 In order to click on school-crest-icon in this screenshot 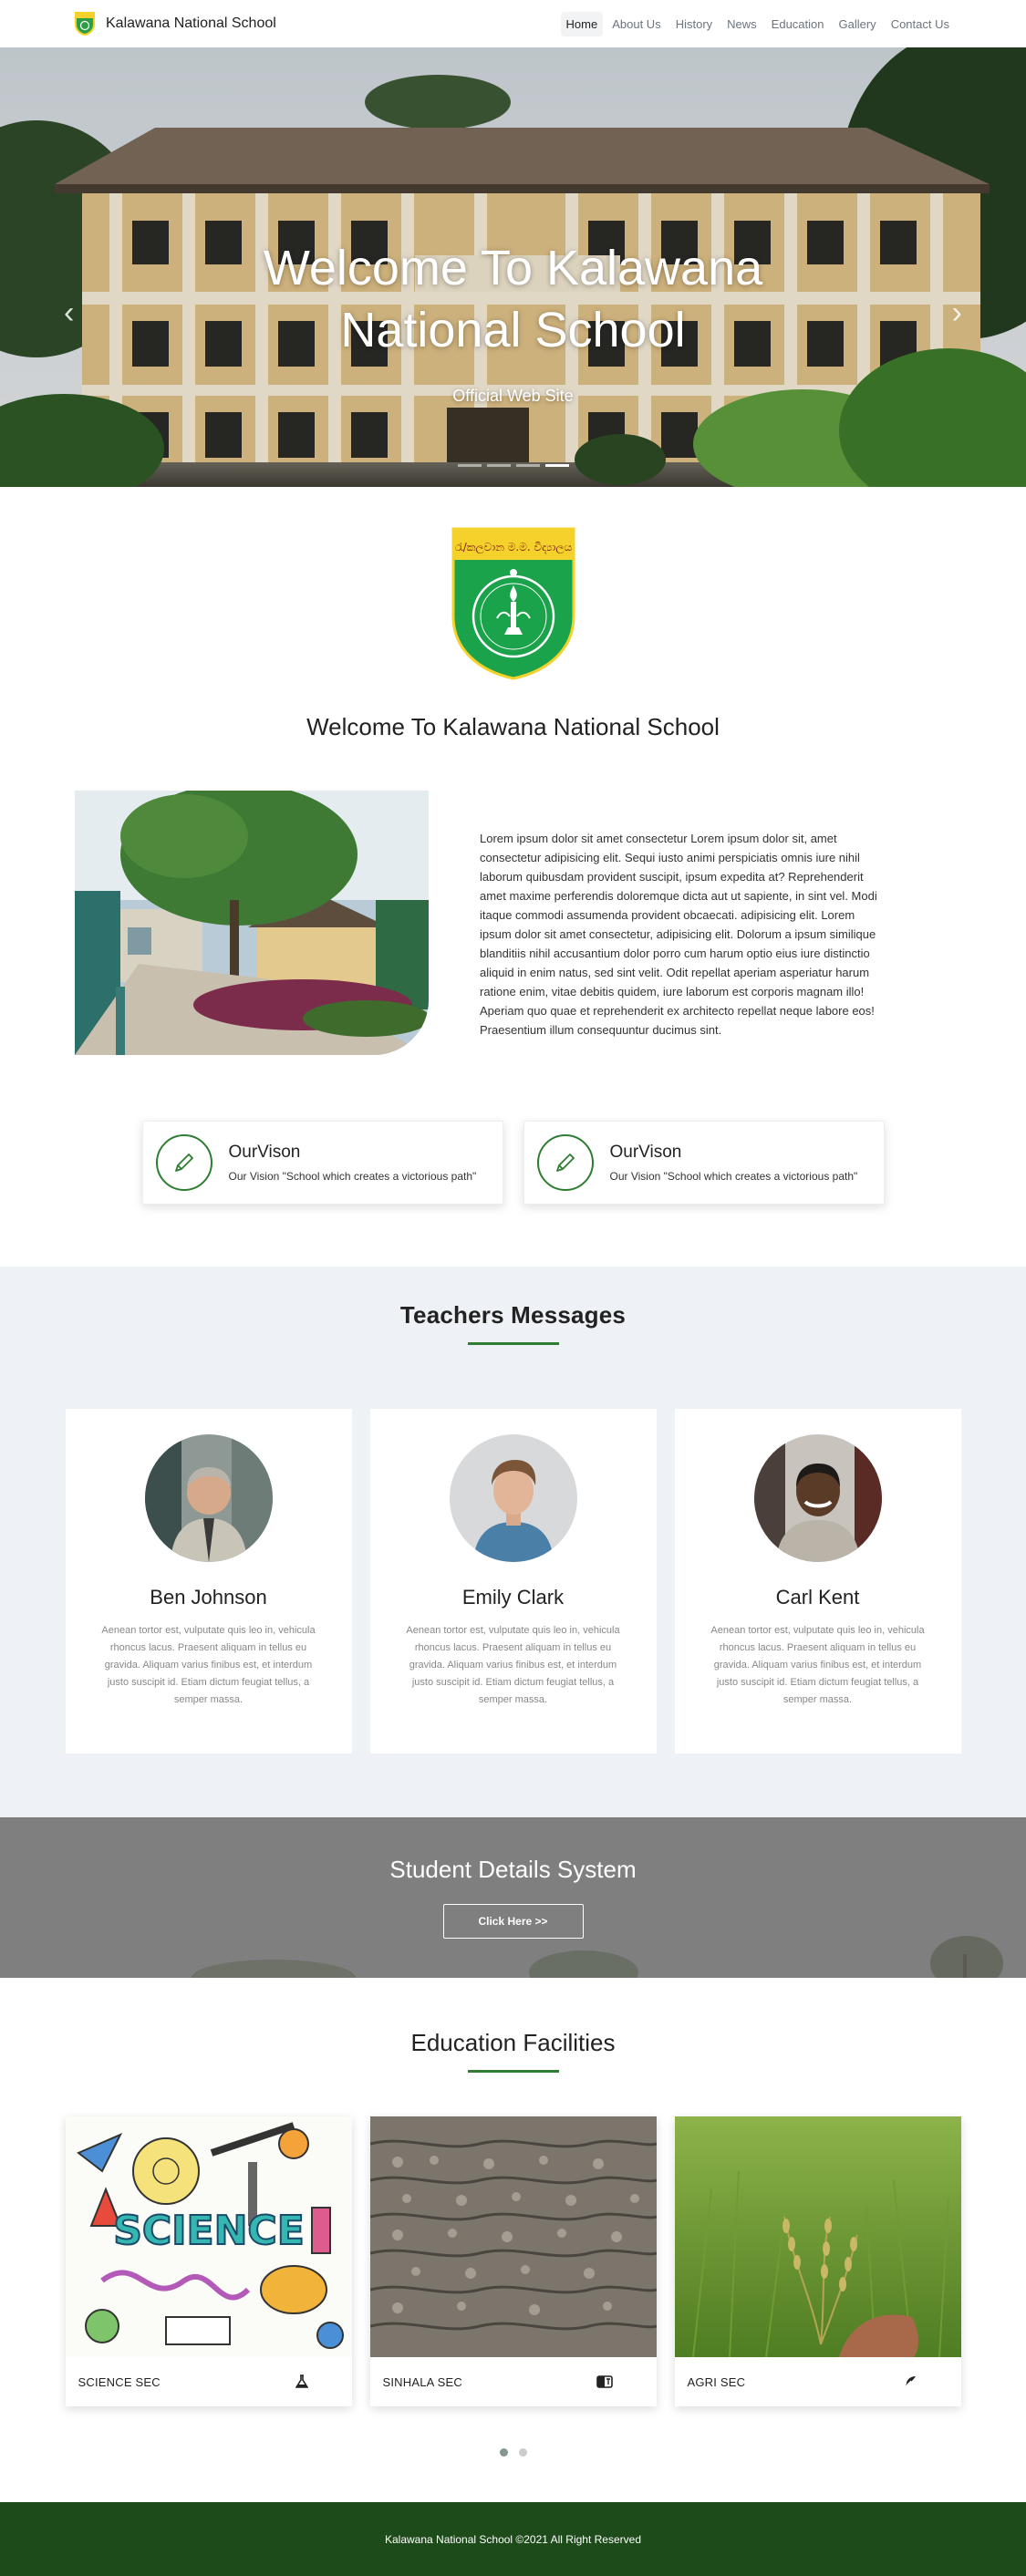, I will do `click(85, 24)`.